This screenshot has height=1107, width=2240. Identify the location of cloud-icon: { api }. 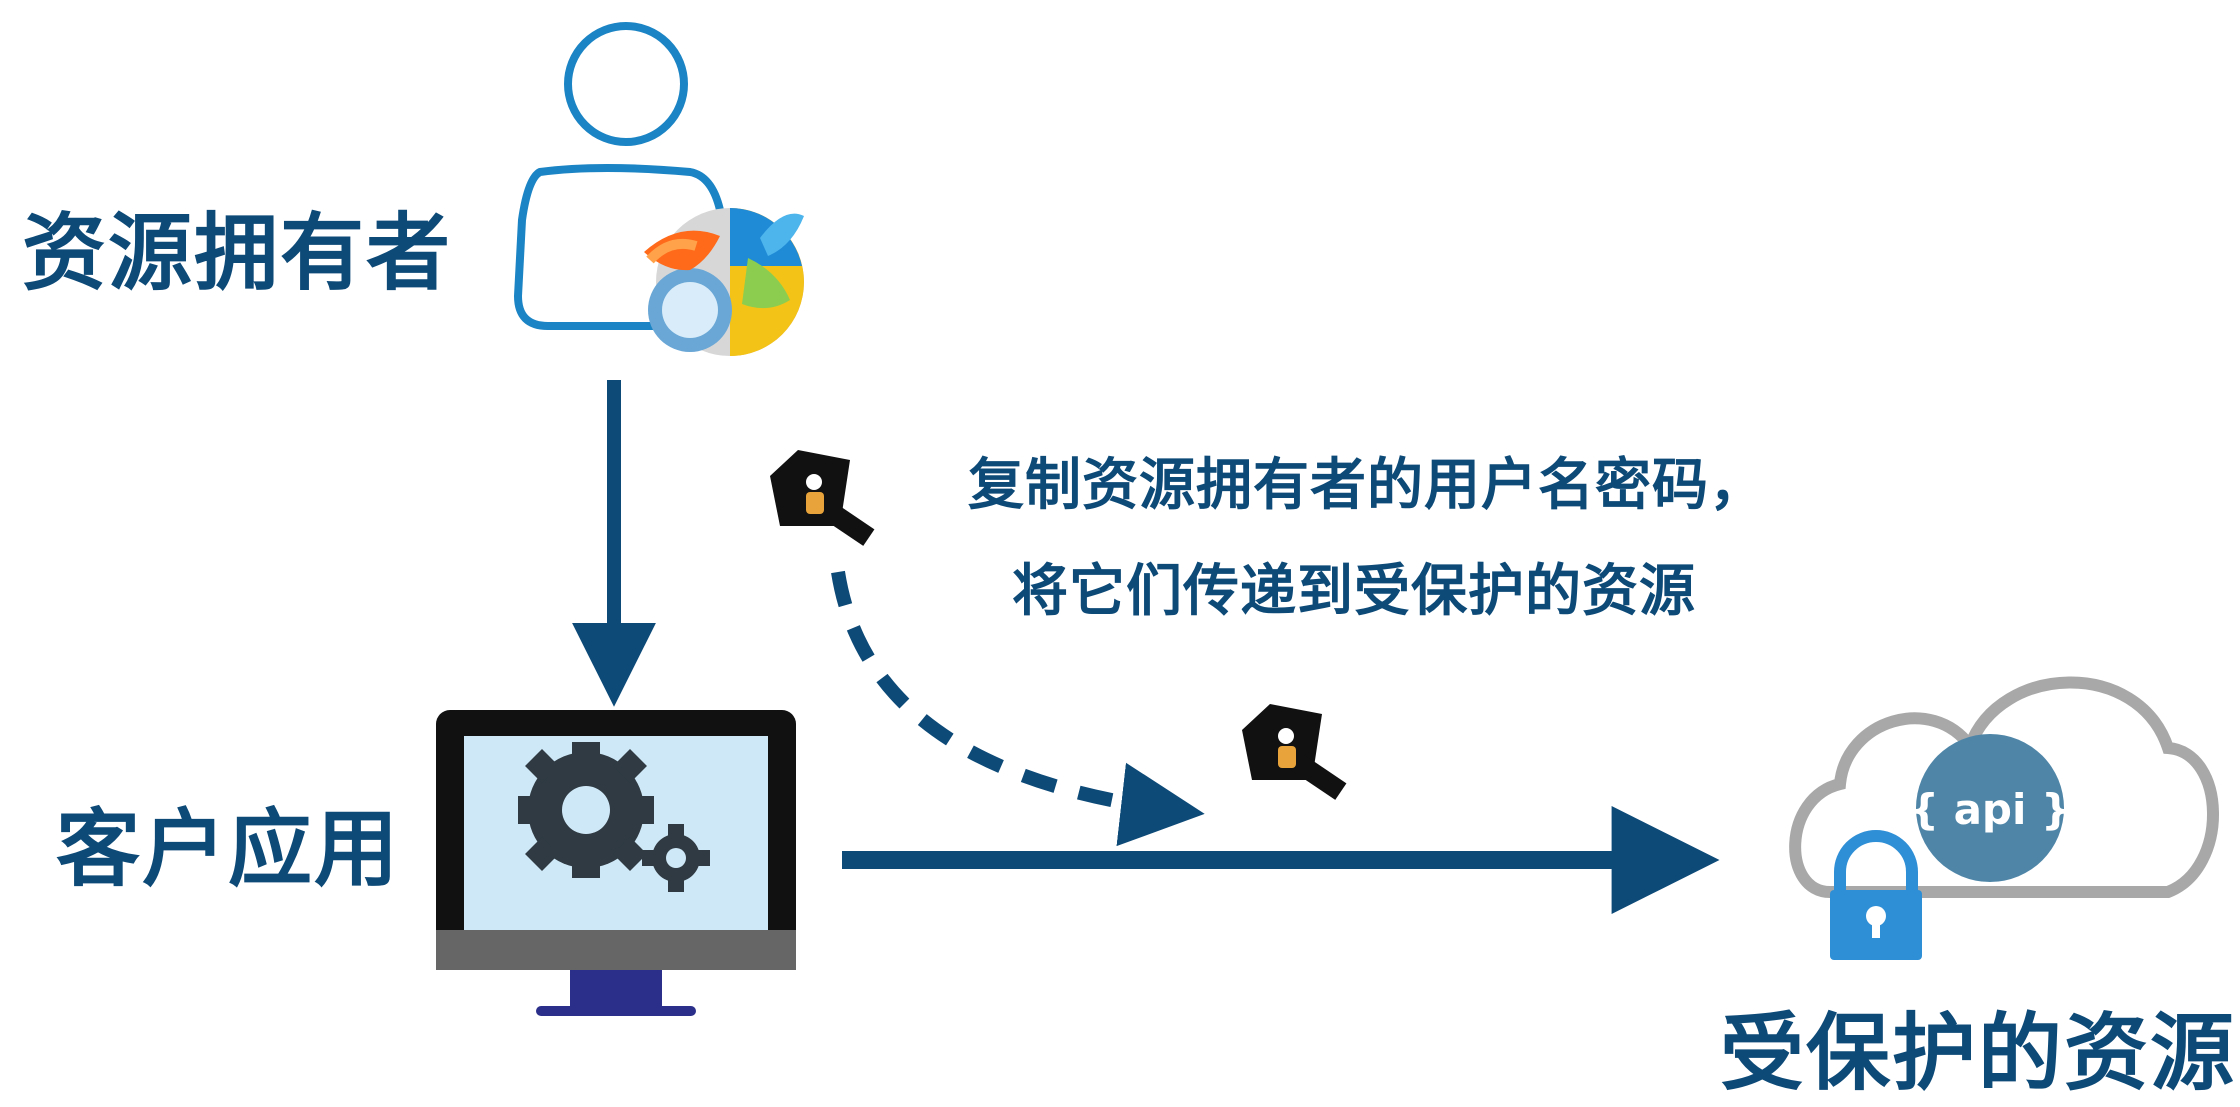
(2004, 787).